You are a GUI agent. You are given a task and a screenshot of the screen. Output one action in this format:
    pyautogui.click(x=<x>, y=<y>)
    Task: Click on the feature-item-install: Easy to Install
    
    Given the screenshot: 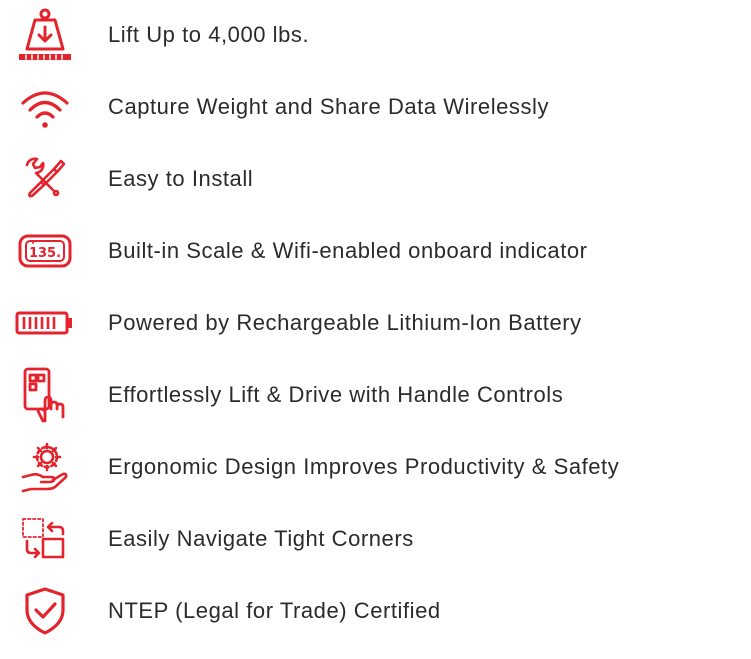 What is the action you would take?
    pyautogui.click(x=375, y=179)
    